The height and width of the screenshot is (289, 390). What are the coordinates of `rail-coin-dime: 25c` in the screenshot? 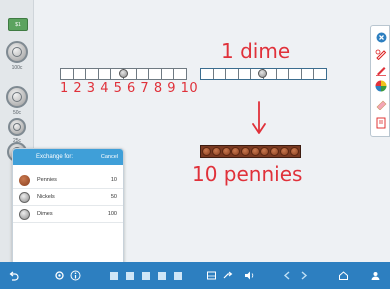 It's located at (17, 131).